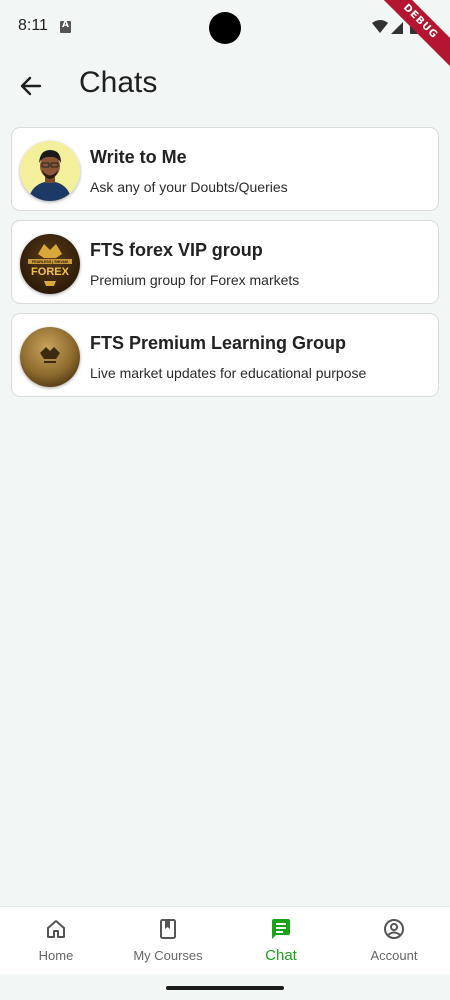 Image resolution: width=450 pixels, height=1000 pixels. What do you see at coordinates (50, 171) in the screenshot?
I see `avatar-person` at bounding box center [50, 171].